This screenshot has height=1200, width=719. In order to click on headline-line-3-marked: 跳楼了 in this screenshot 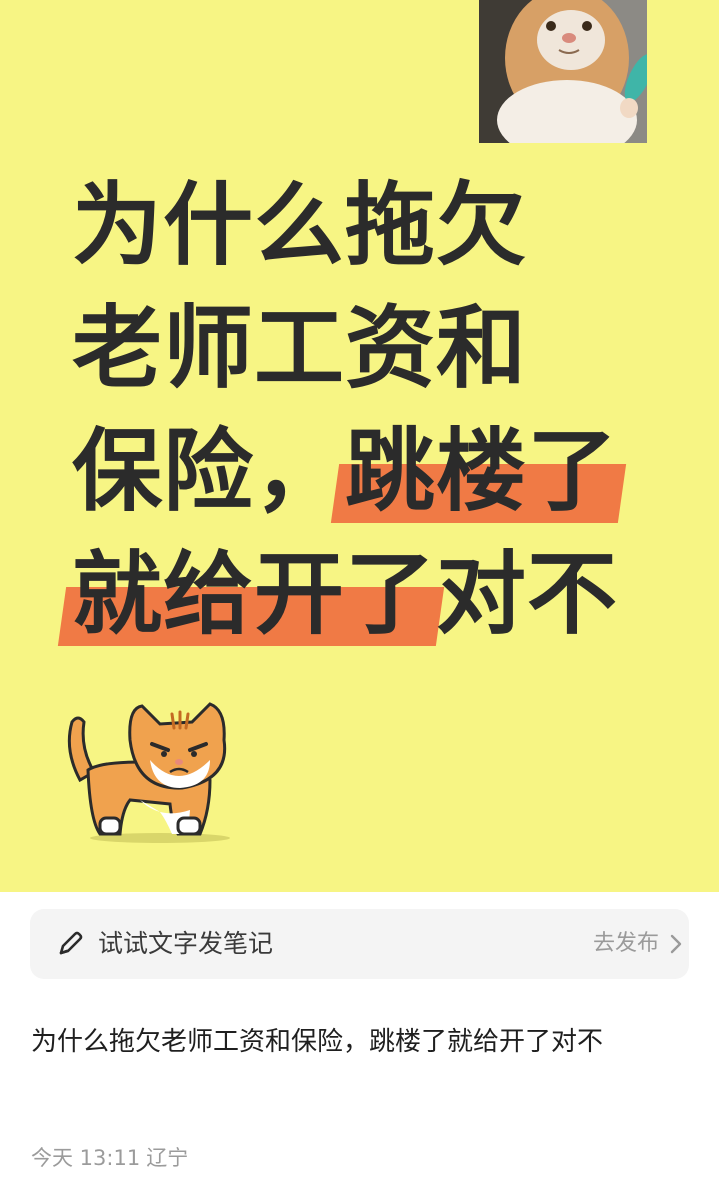, I will do `click(481, 471)`.